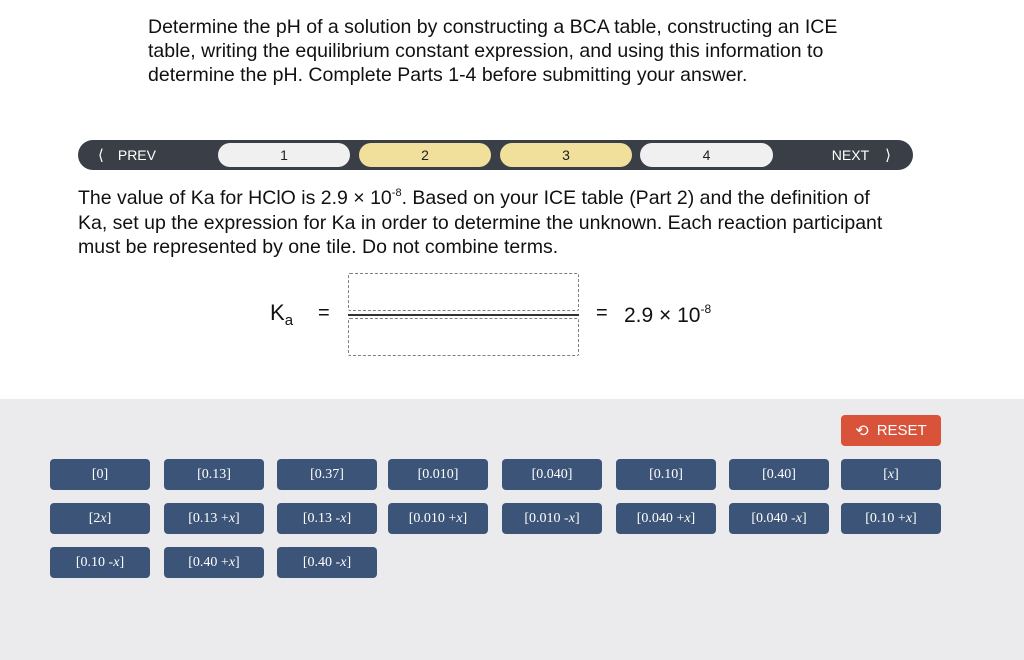 The image size is (1024, 660). What do you see at coordinates (888, 155) in the screenshot?
I see `chevron-right-icon: ⟩` at bounding box center [888, 155].